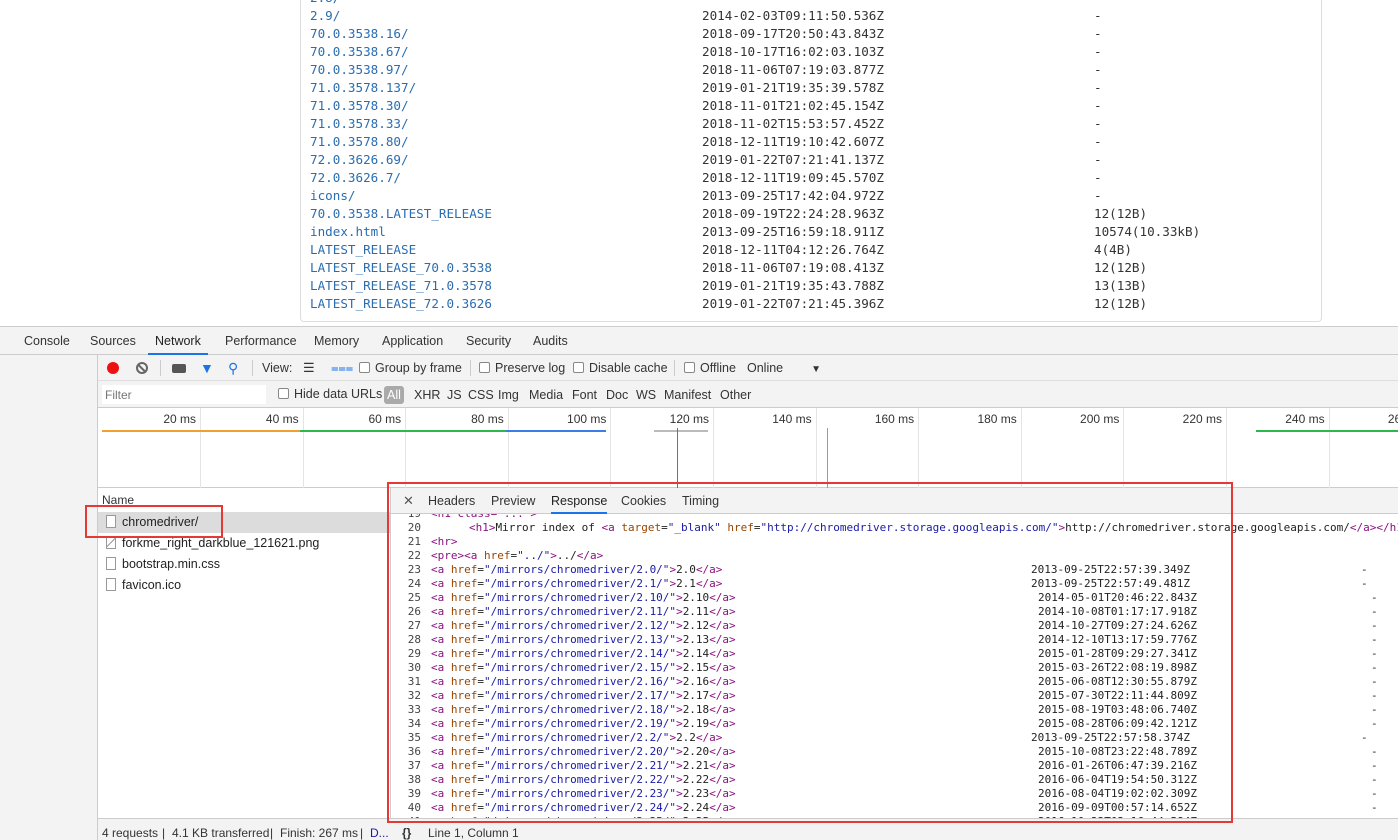 The width and height of the screenshot is (1398, 840). Describe the element at coordinates (401, 214) in the screenshot. I see `listing-link: 70.0.3538.LATEST_RELEASE` at that location.